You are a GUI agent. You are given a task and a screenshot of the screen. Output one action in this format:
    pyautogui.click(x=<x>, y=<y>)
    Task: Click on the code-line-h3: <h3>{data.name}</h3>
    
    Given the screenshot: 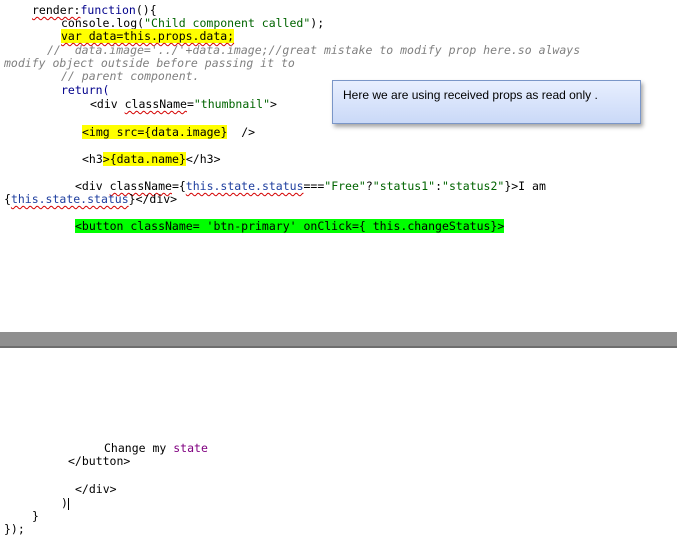 What is the action you would take?
    pyautogui.click(x=151, y=159)
    